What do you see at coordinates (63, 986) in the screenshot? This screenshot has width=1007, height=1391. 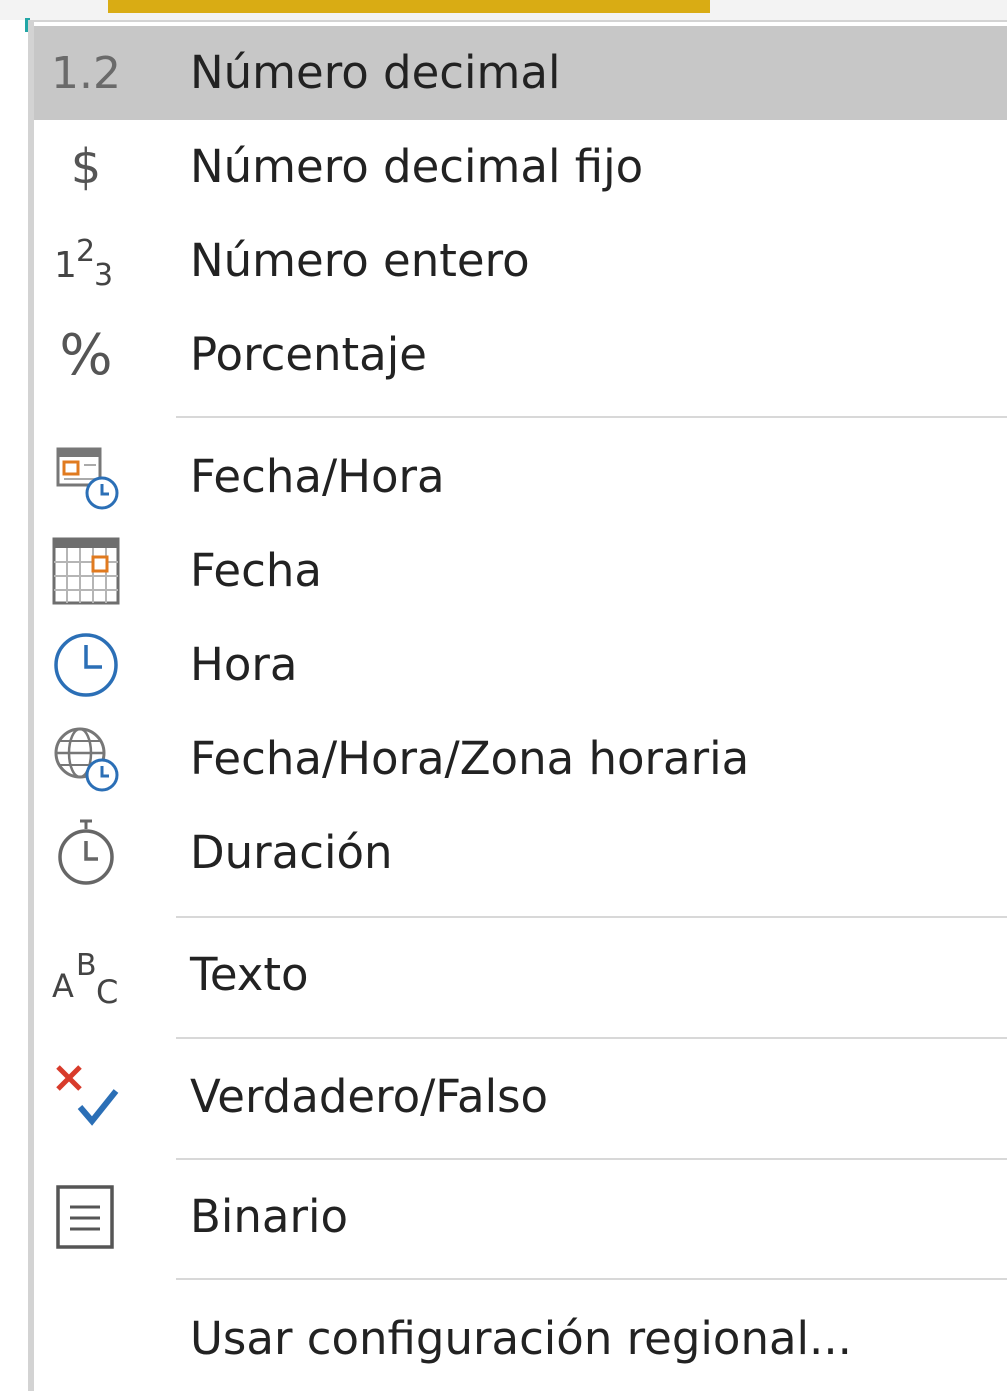 I see `svg-text: A` at bounding box center [63, 986].